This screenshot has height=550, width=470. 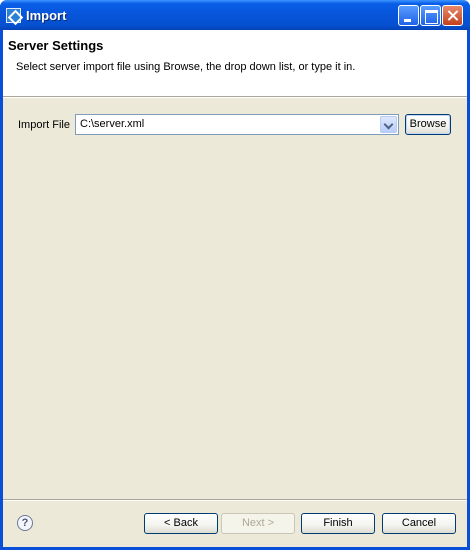 What do you see at coordinates (428, 124) in the screenshot?
I see `browse-button: Browse` at bounding box center [428, 124].